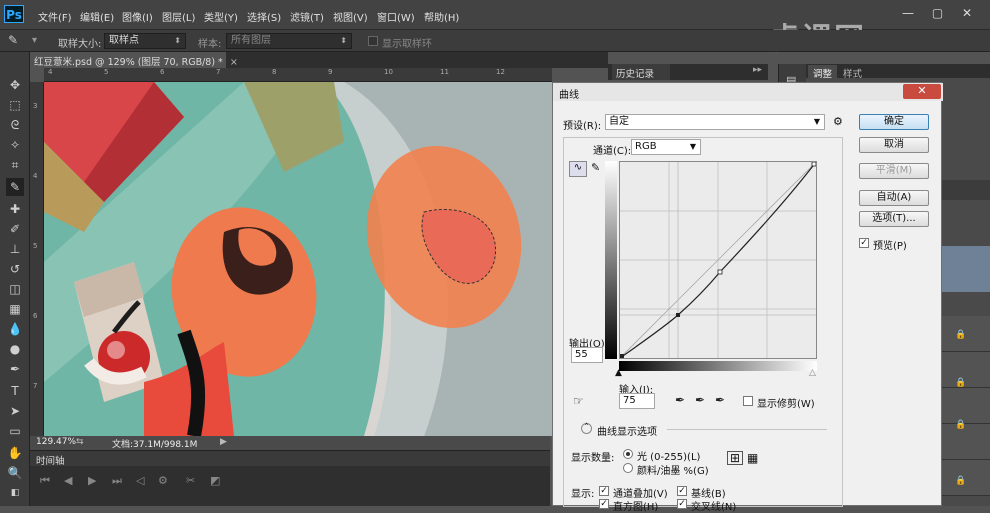 The height and width of the screenshot is (513, 990). I want to click on status-share-icon: ⇆, so click(80, 442).